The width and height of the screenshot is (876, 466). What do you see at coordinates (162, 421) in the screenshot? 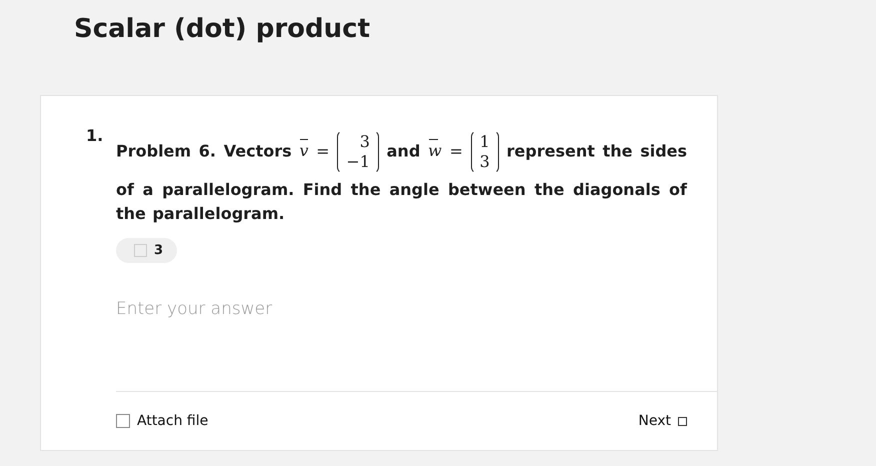
I see `attach-file-button: Attach file` at bounding box center [162, 421].